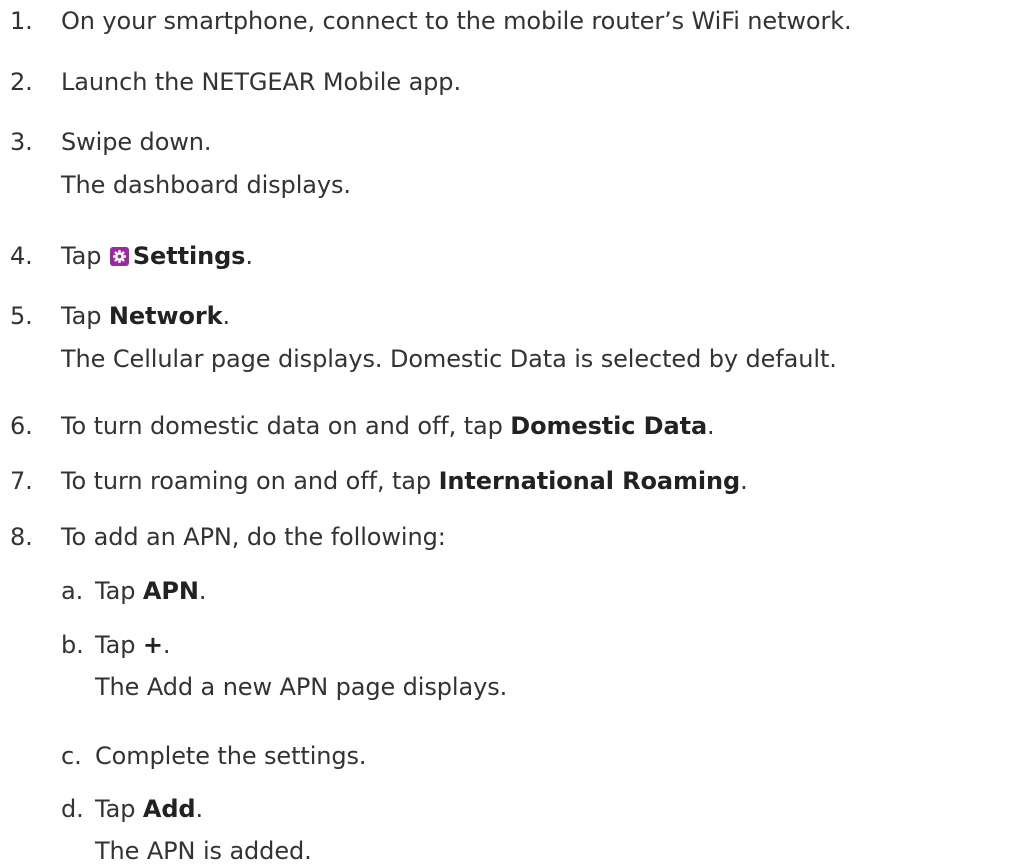  Describe the element at coordinates (165, 316) in the screenshot. I see `network-label: Network` at that location.